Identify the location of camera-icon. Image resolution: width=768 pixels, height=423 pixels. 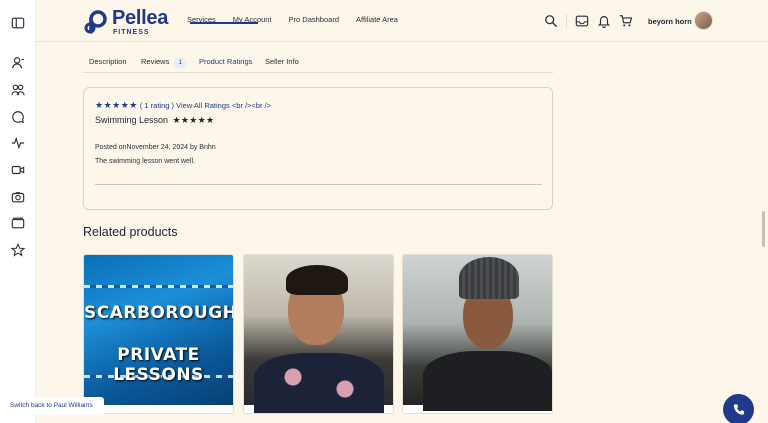
(18, 197).